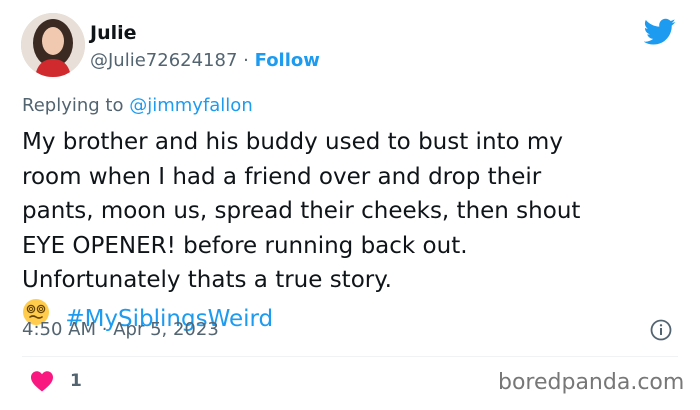  Describe the element at coordinates (166, 329) in the screenshot. I see `tweet-date: Apr 5, 2023` at that location.